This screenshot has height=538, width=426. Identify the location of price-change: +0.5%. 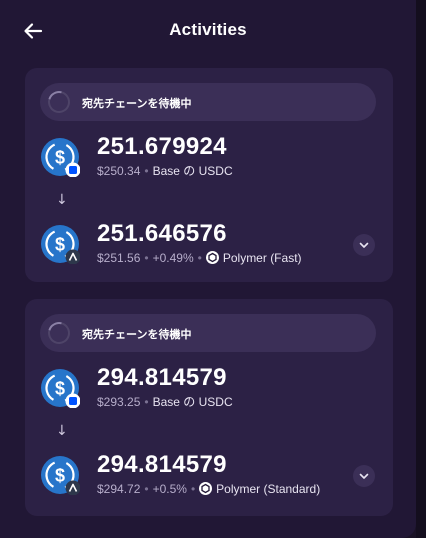
(169, 489).